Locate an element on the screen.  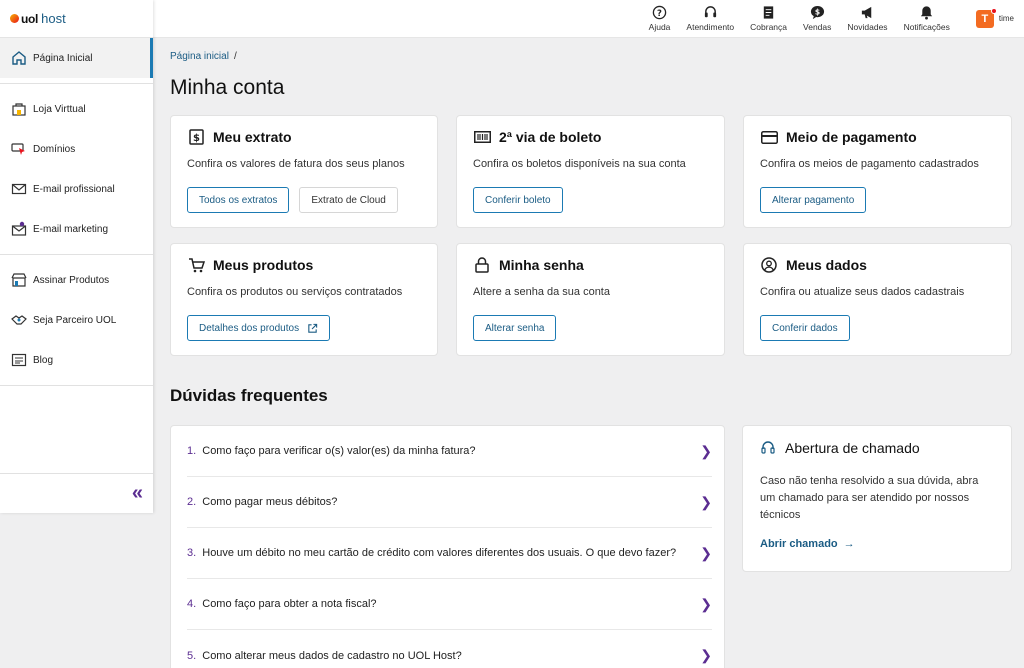
sidebar-item-label: E-mail profissional is located at coordinates (74, 189).